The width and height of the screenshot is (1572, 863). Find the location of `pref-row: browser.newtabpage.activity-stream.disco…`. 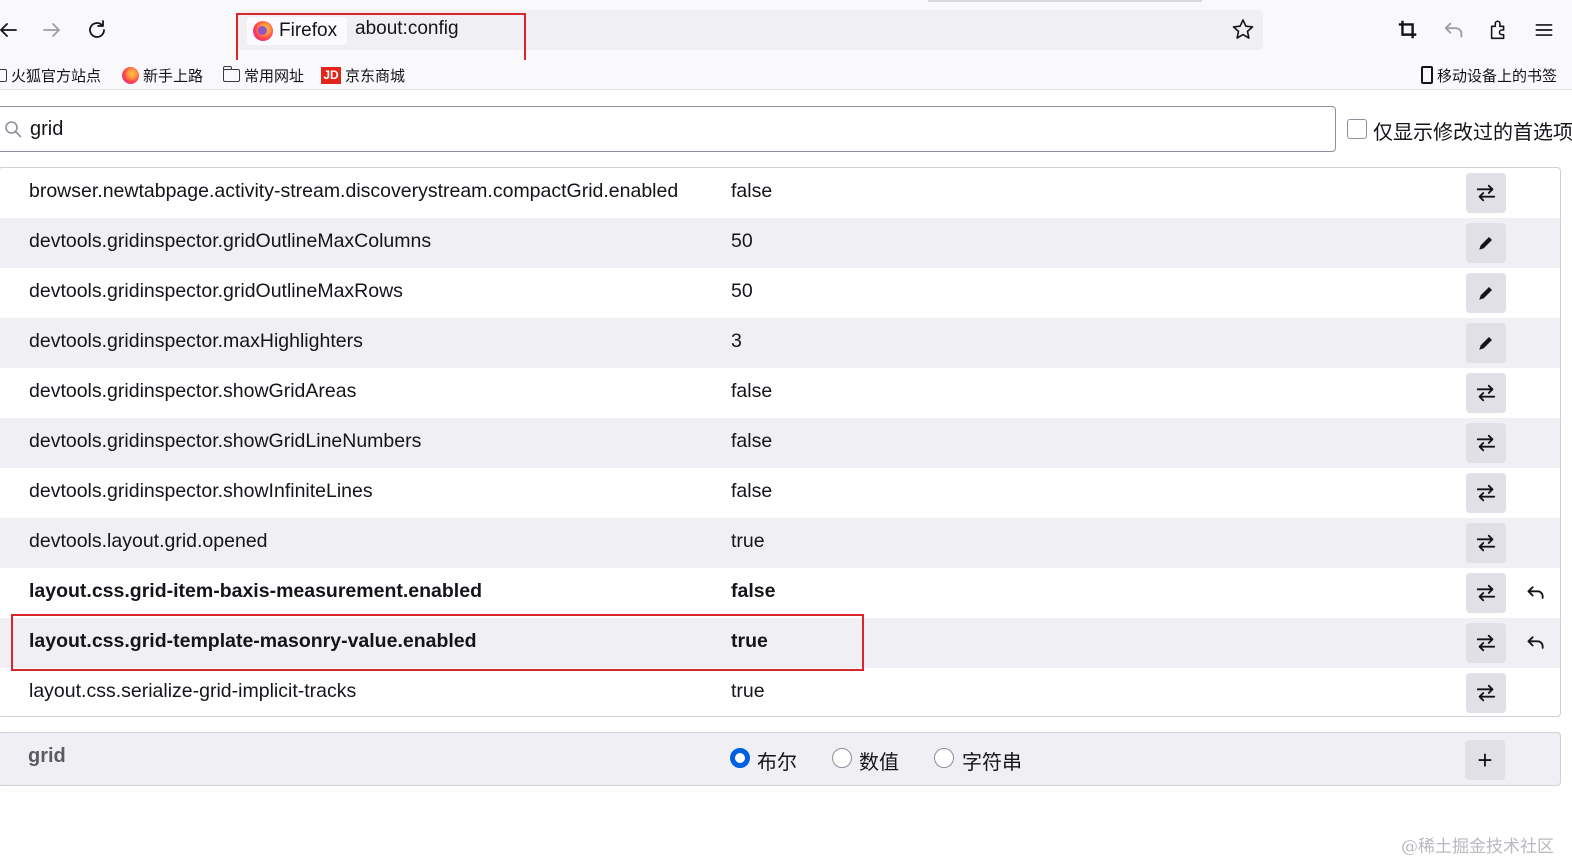

pref-row: browser.newtabpage.activity-stream.disco… is located at coordinates (780, 193).